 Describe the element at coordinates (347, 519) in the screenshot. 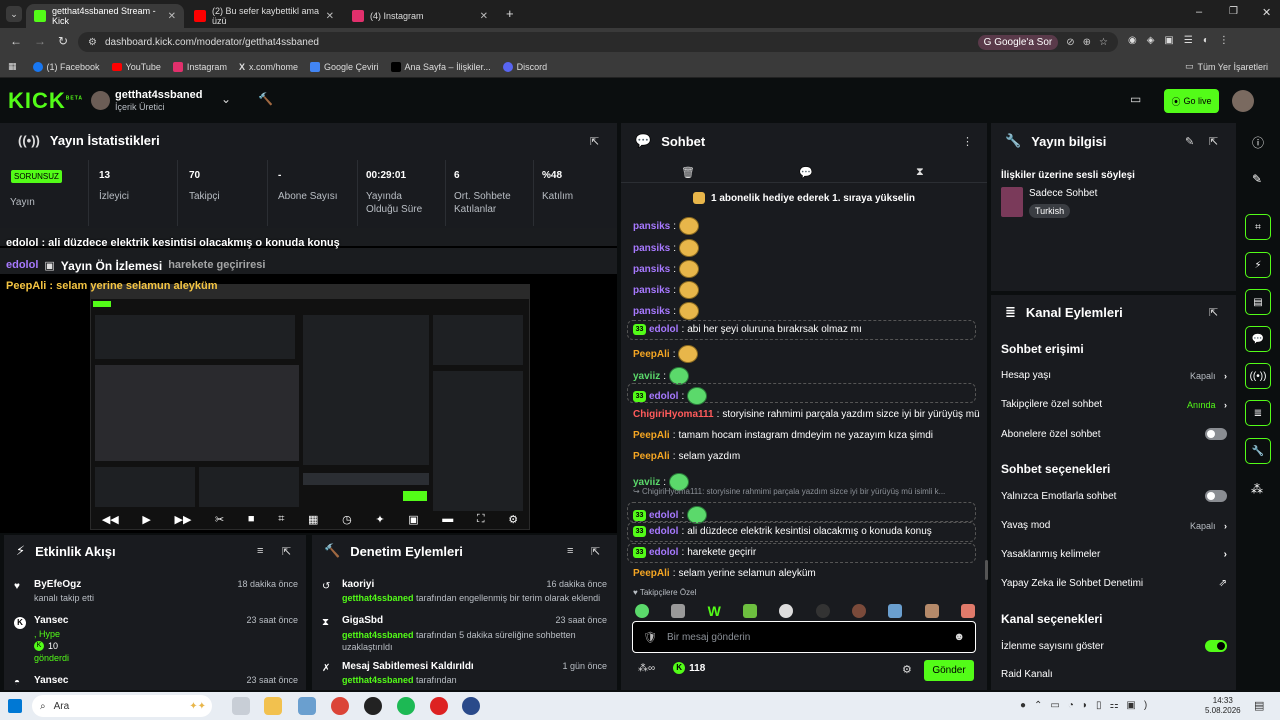

I see `timer-icon: ◷` at that location.